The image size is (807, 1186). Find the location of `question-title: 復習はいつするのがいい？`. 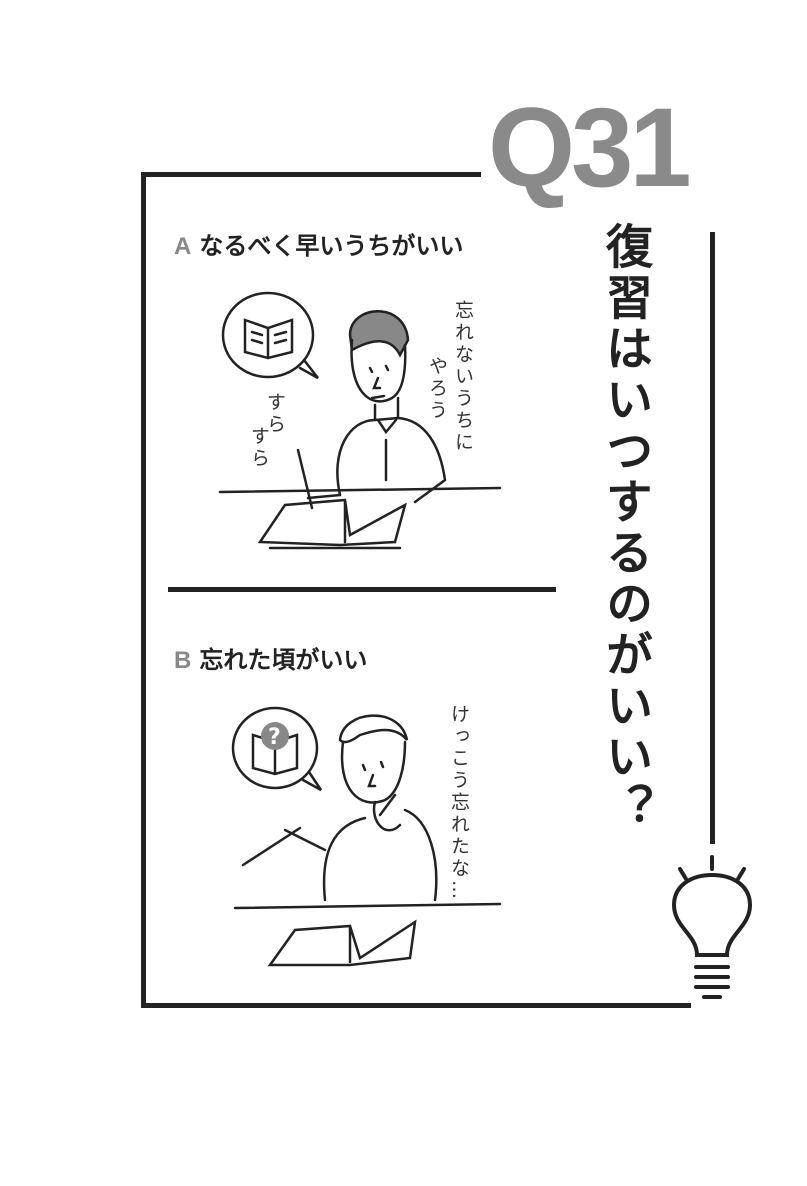

question-title: 復習はいつするのがいい？ is located at coordinates (624, 528).